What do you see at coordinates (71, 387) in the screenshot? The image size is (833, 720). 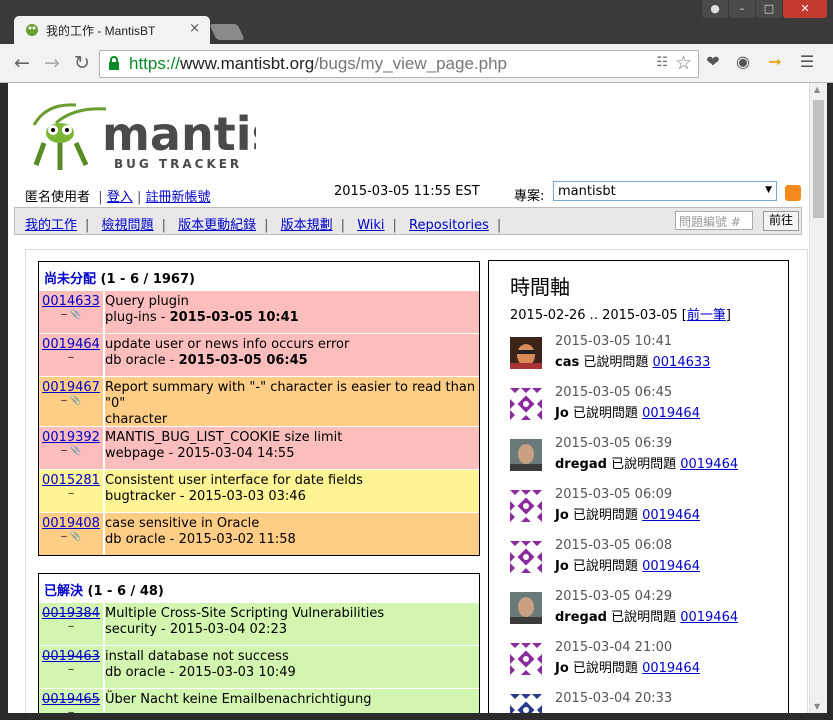 I see `bug-id-link: 0019467` at bounding box center [71, 387].